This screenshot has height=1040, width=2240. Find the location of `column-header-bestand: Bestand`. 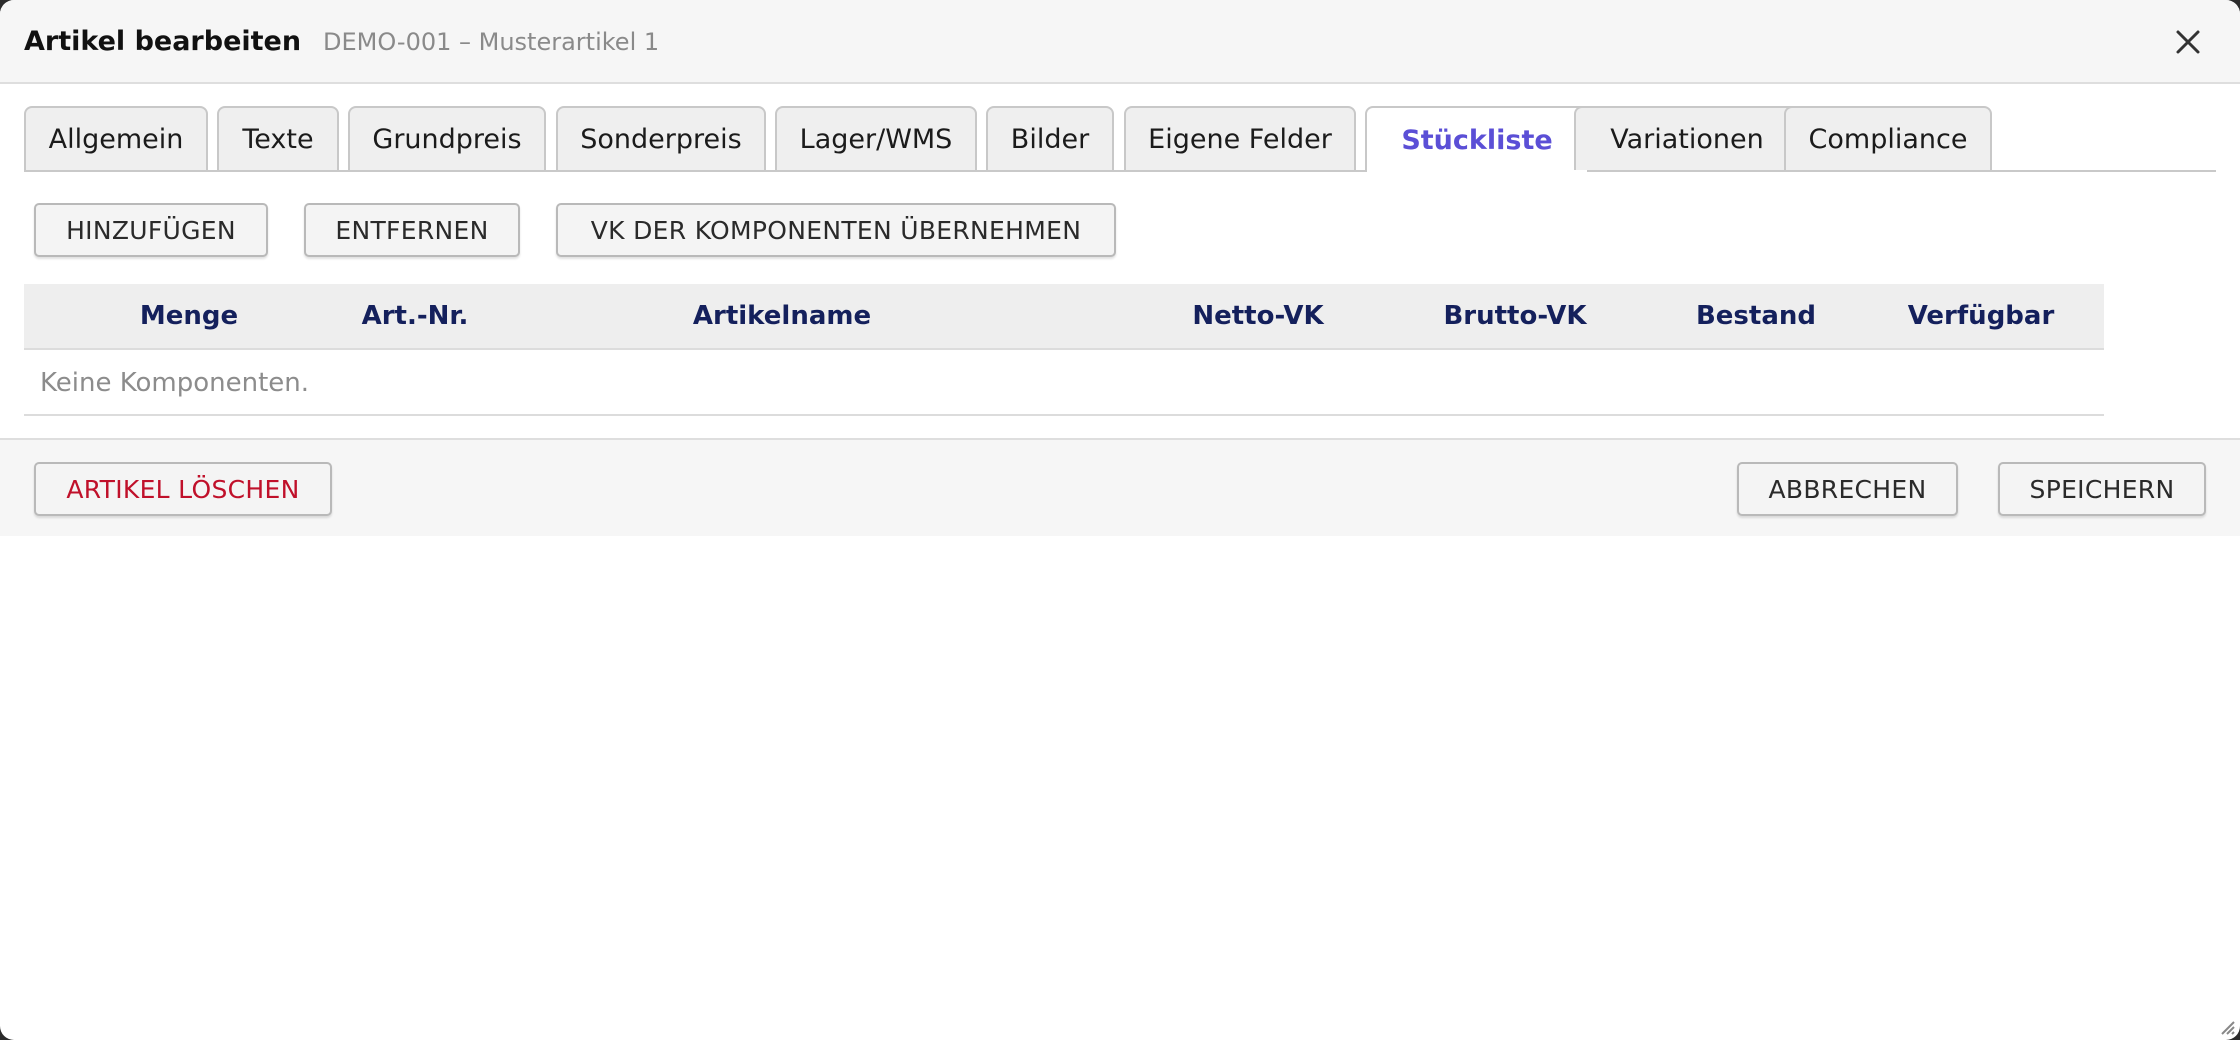

column-header-bestand: Bestand is located at coordinates (1756, 316).